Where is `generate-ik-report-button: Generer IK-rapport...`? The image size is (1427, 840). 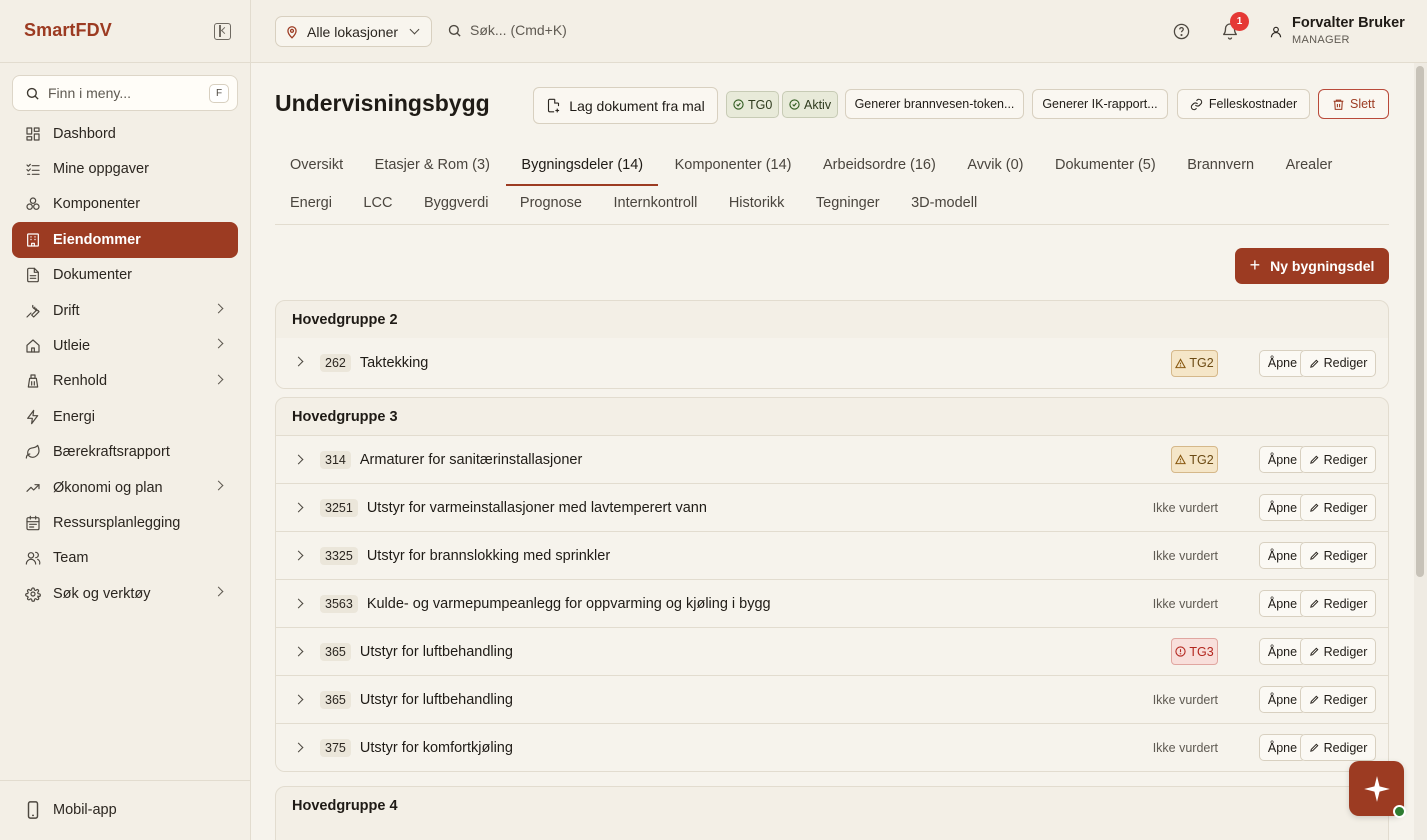
generate-ik-report-button: Generer IK-rapport... is located at coordinates (1100, 104).